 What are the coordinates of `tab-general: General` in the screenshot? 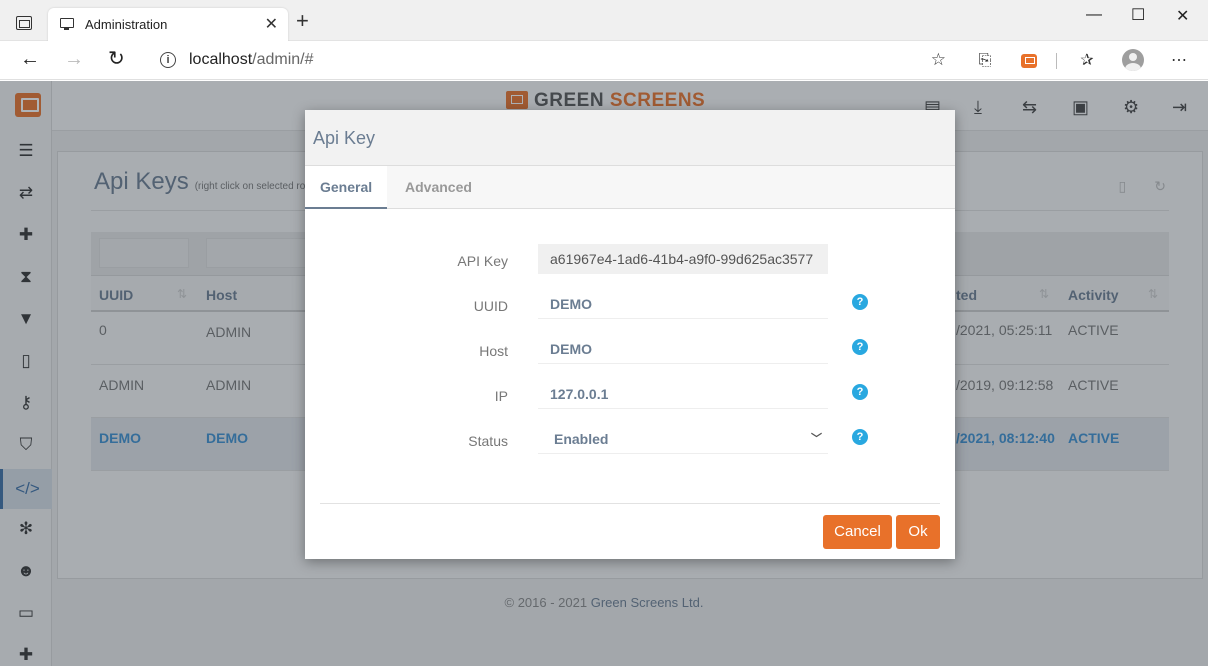 It's located at (346, 187).